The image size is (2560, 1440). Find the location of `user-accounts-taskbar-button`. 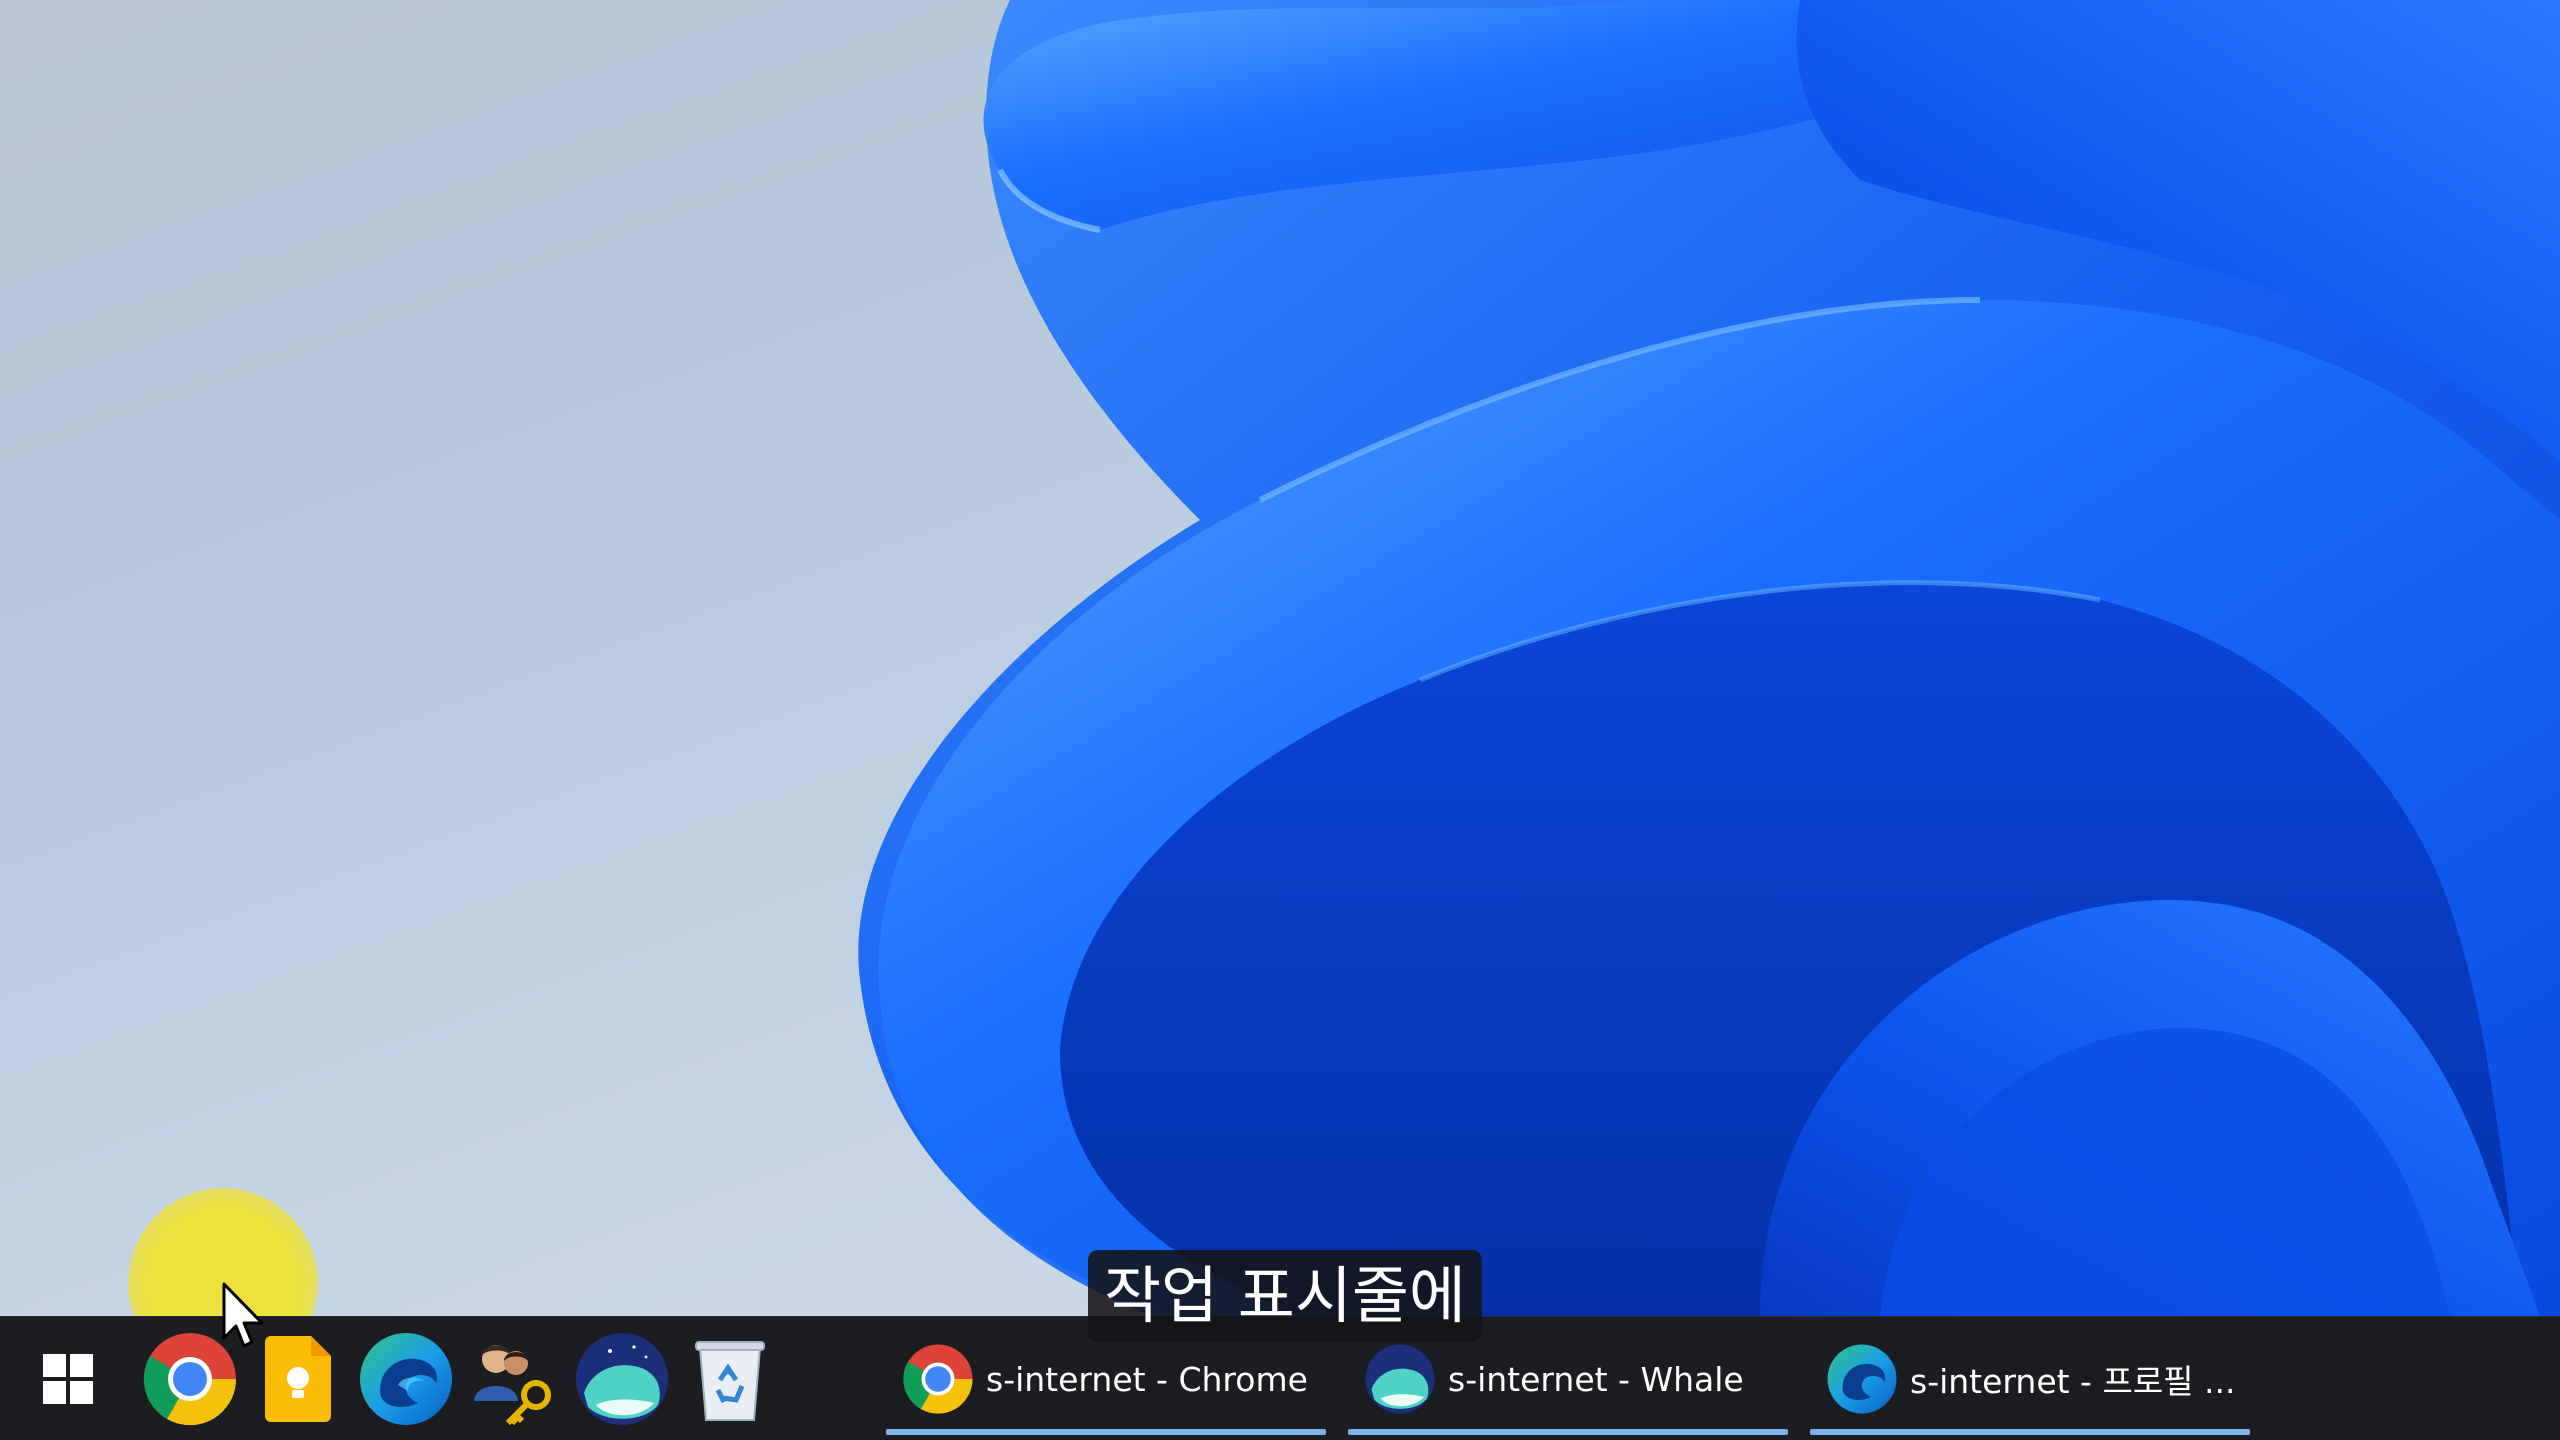

user-accounts-taskbar-button is located at coordinates (514, 1379).